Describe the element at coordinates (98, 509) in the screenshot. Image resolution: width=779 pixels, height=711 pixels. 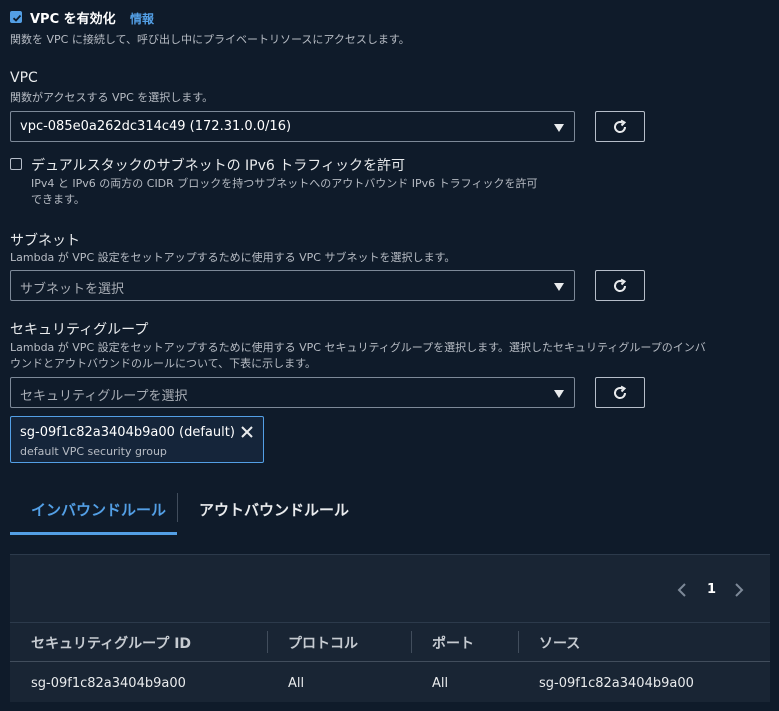
I see `tab-inbound-rules: インバウンドルール` at that location.